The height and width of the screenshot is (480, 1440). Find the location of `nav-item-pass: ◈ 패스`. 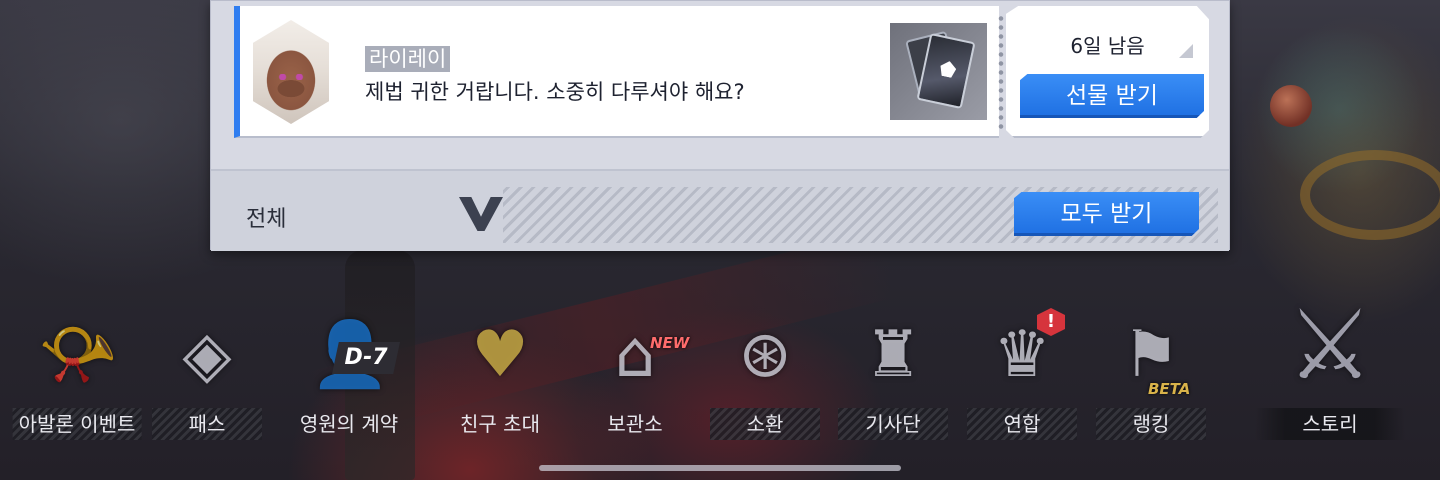

nav-item-pass: ◈ 패스 is located at coordinates (207, 372).